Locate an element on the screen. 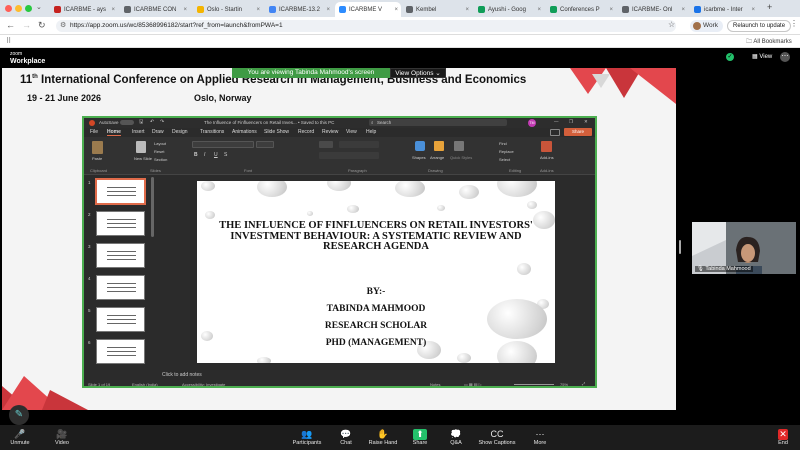 This screenshot has width=800, height=450. quick-styles-button: Quick Styles is located at coordinates (461, 157).